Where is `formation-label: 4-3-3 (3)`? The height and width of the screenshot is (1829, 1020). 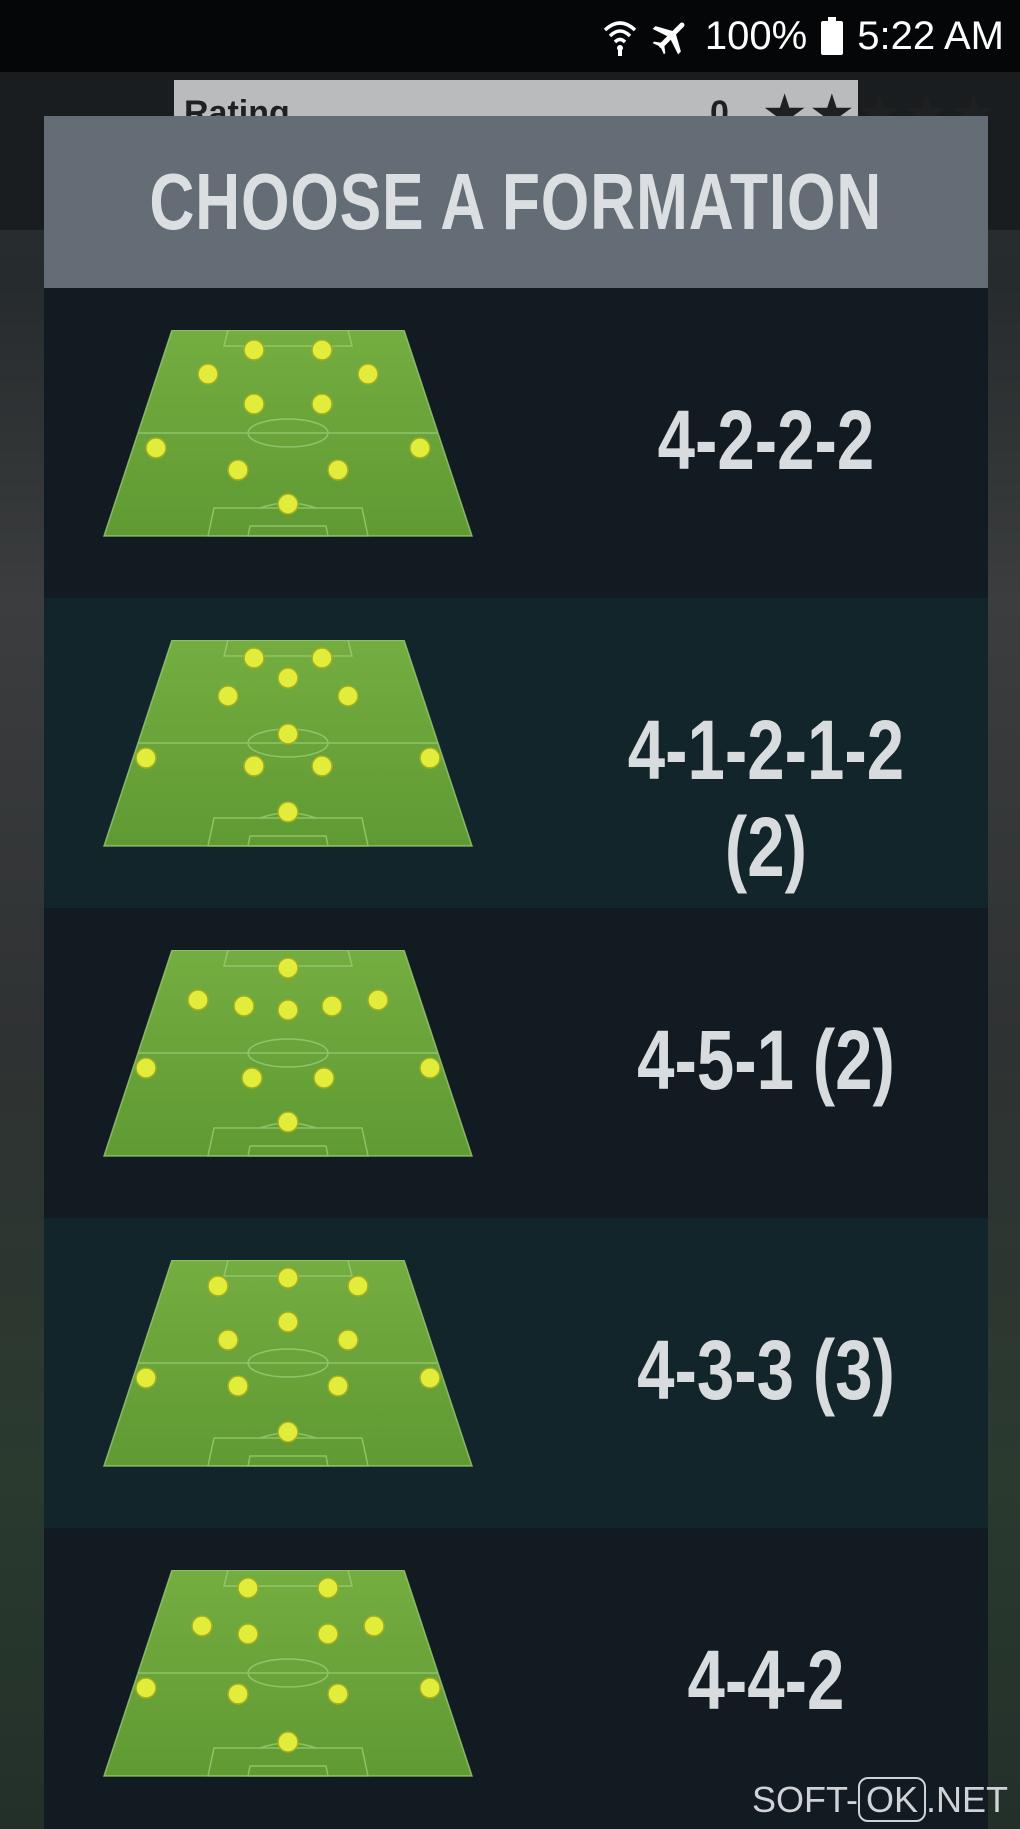 formation-label: 4-3-3 (3) is located at coordinates (766, 1370).